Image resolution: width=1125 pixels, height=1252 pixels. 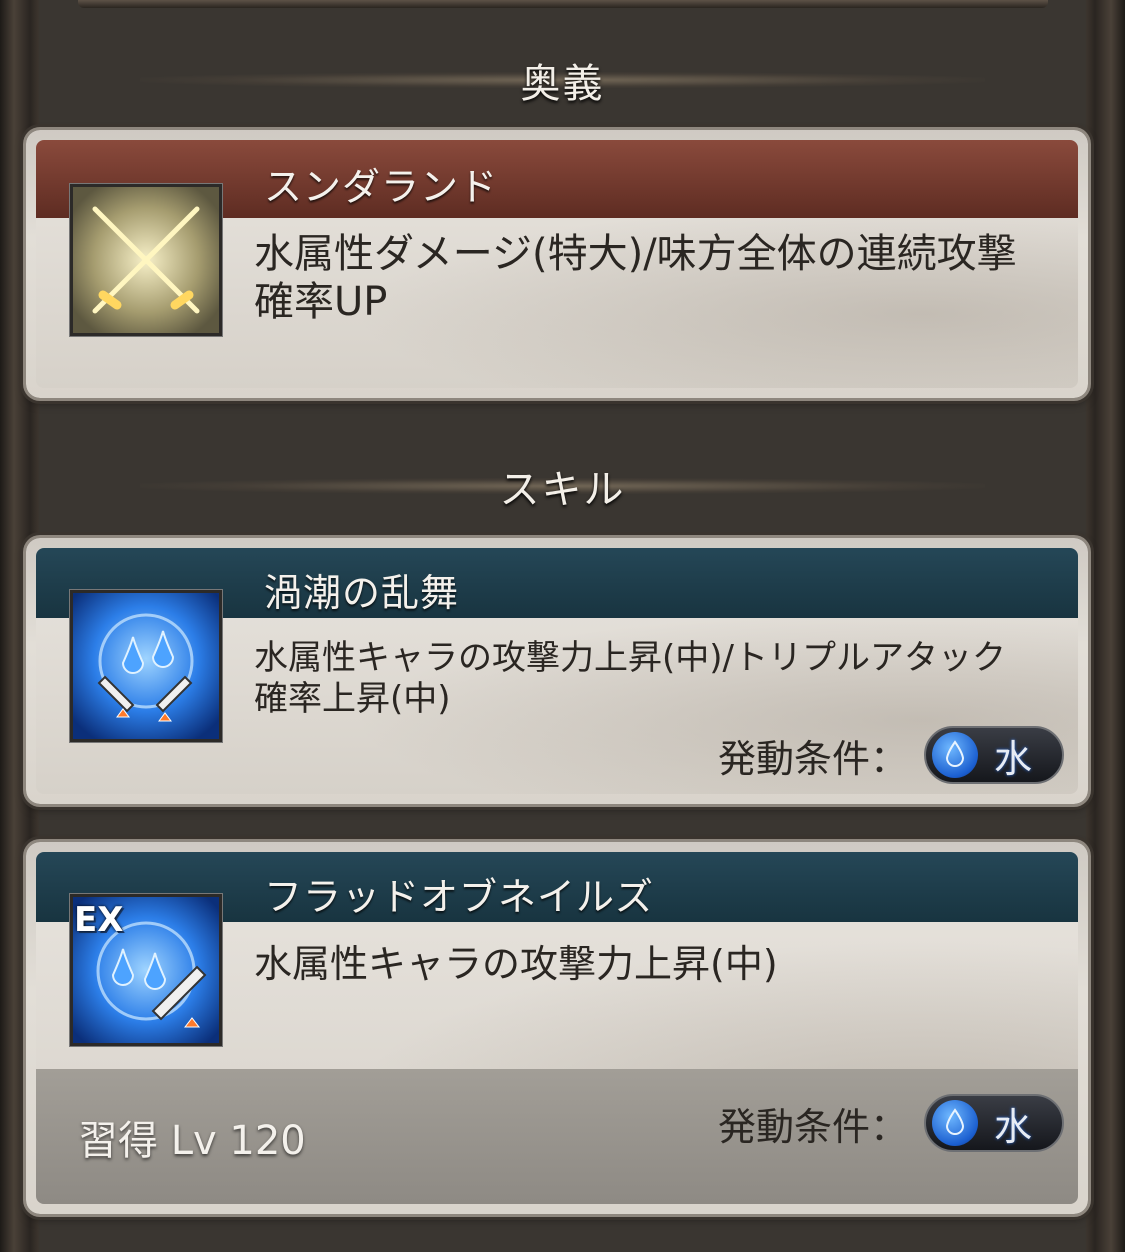 I want to click on skill-2-condition: 発動条件： 水, so click(x=891, y=1123).